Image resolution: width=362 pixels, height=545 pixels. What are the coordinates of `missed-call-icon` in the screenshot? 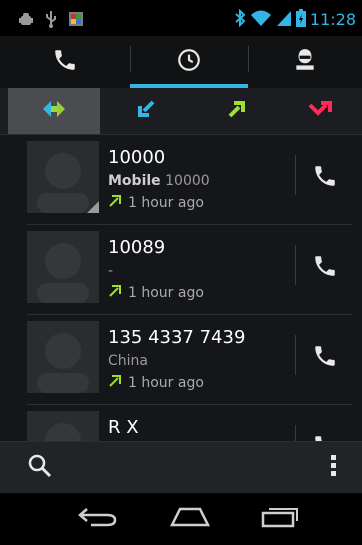 It's located at (322, 111).